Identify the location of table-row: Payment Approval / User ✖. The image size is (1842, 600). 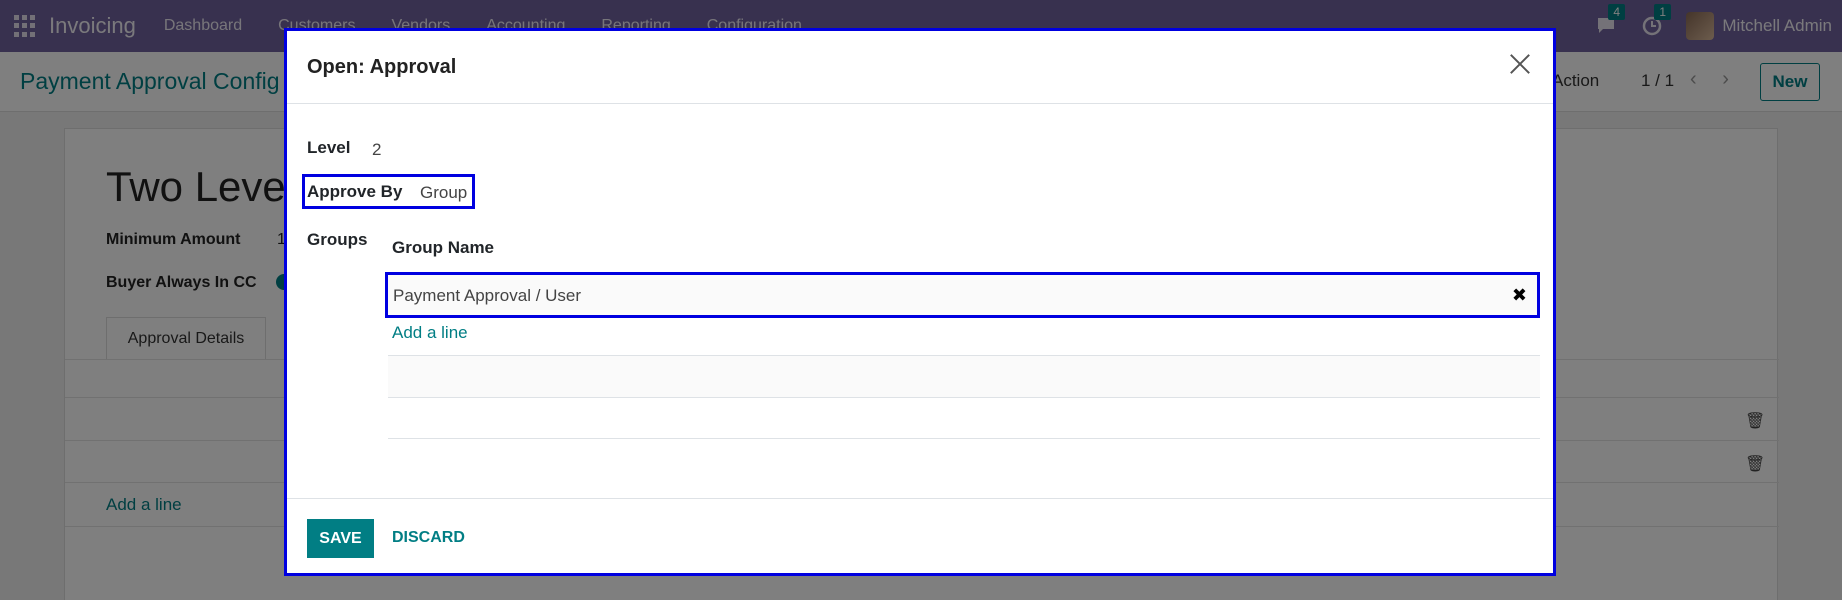
(962, 295).